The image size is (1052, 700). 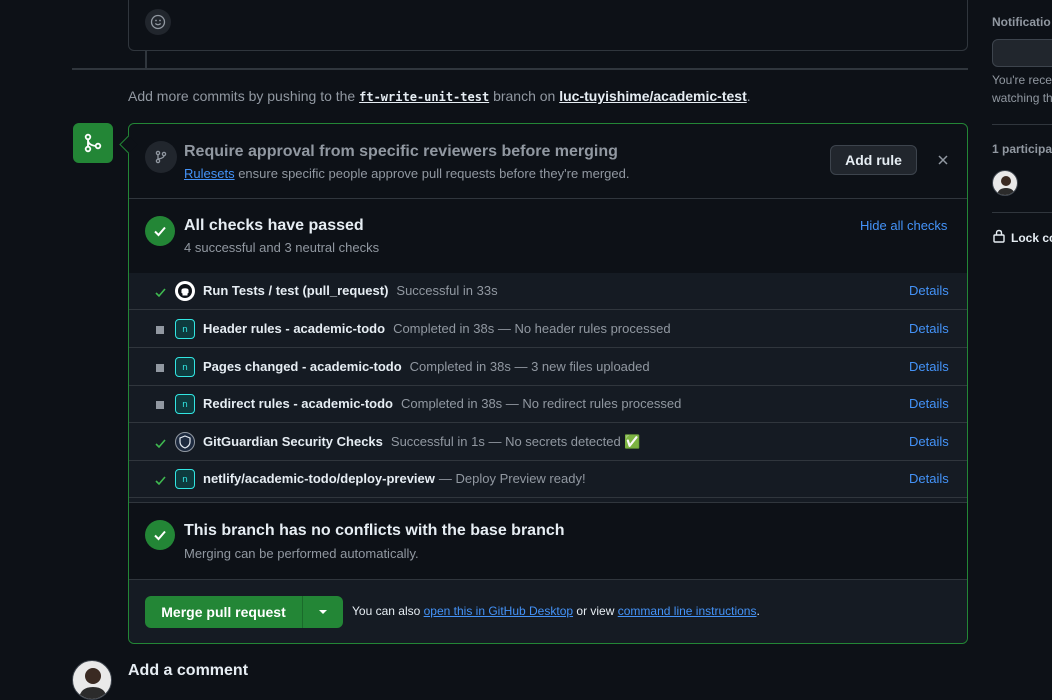 What do you see at coordinates (224, 612) in the screenshot?
I see `merge-pull-request-button: Merge pull request` at bounding box center [224, 612].